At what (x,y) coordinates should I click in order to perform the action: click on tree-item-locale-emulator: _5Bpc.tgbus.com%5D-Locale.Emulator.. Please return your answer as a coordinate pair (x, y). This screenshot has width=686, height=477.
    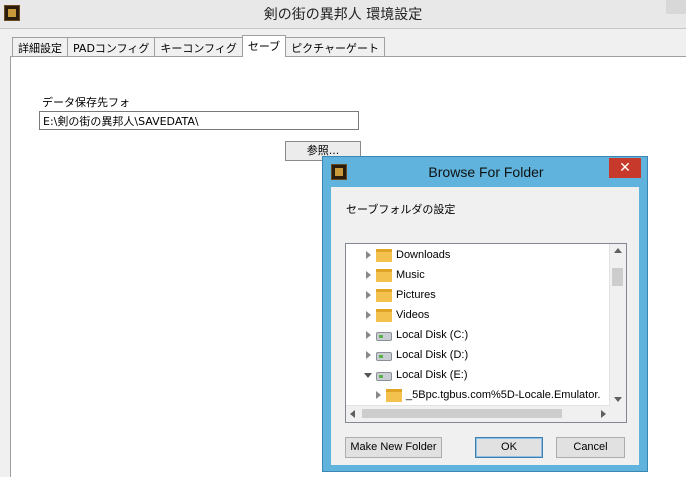
    Looking at the image, I should click on (478, 396).